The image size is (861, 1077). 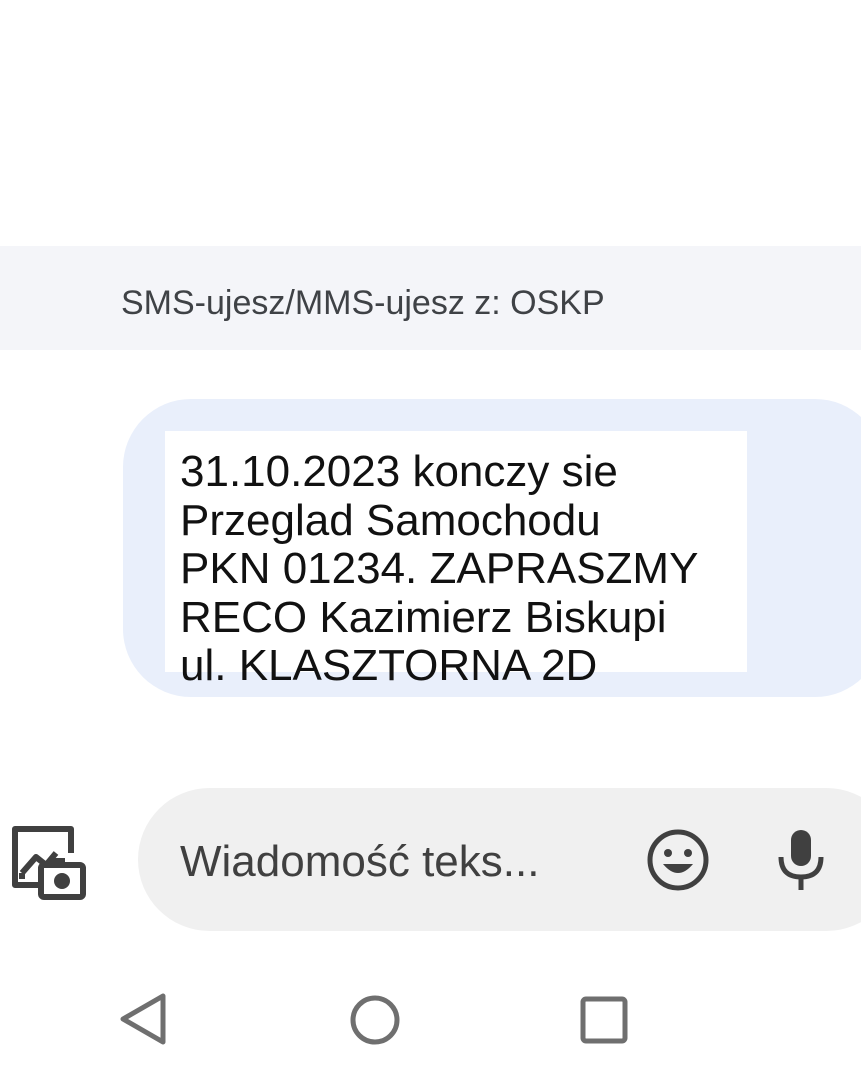 I want to click on microphone-icon, so click(x=801, y=860).